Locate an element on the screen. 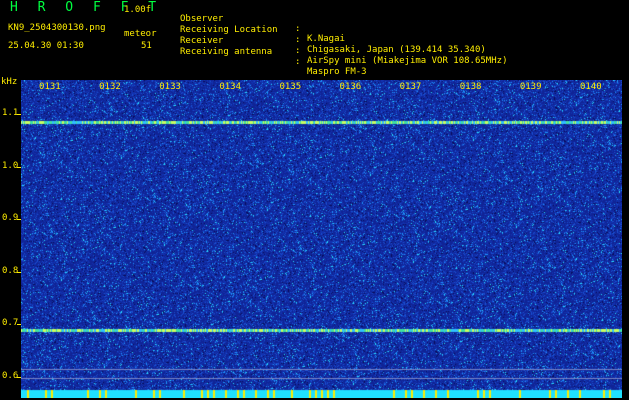  x-tick-label: 0137 is located at coordinates (410, 87).